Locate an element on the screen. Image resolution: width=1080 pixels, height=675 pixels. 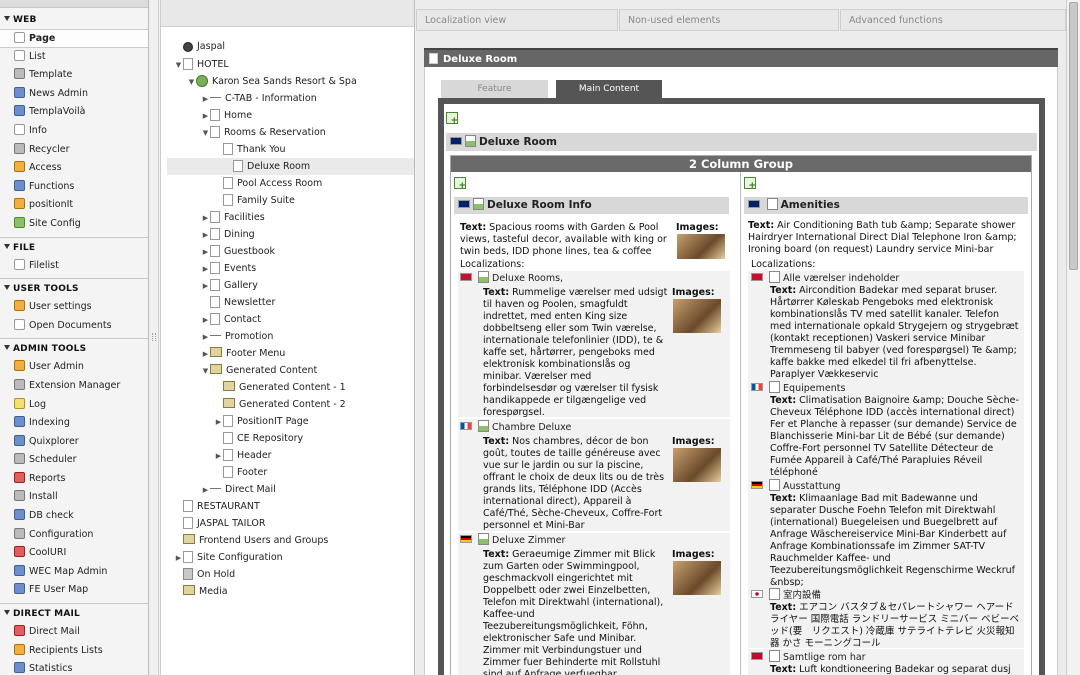
tree-node: ▶ Direct Mail is located at coordinates (238, 489).